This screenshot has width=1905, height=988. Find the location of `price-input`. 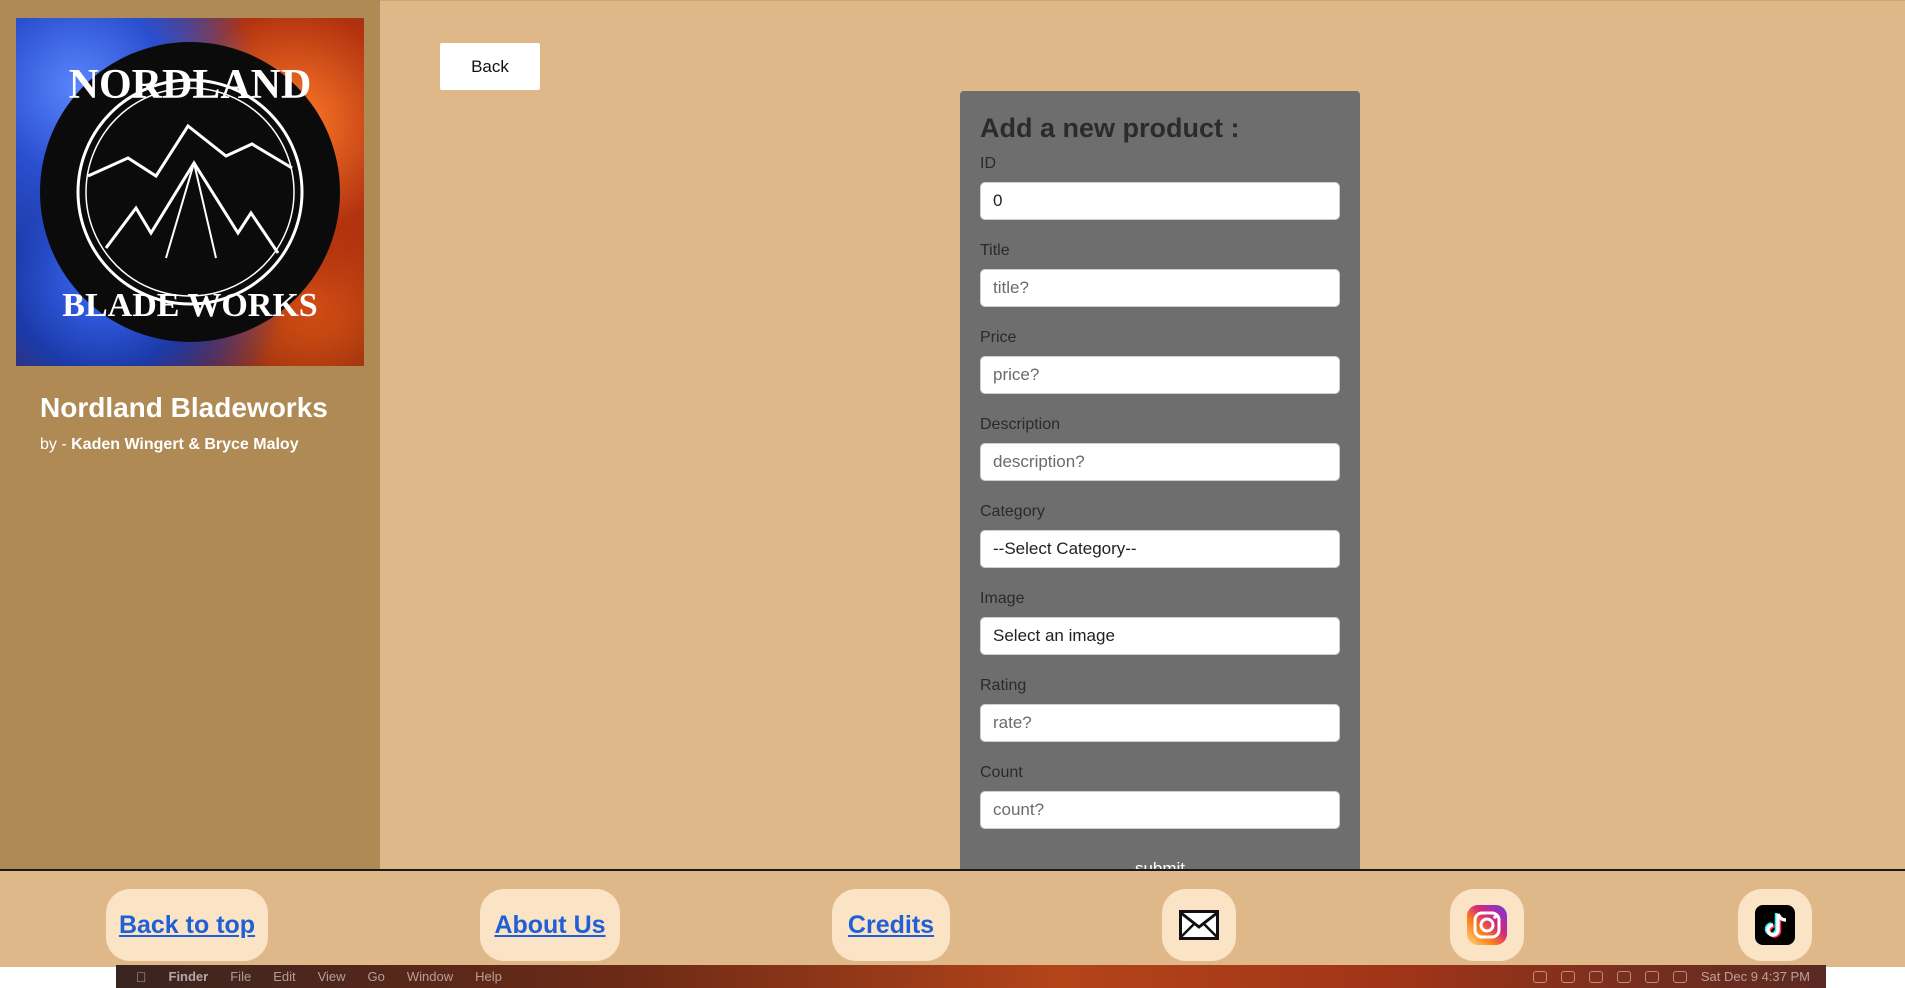

price-input is located at coordinates (1160, 375).